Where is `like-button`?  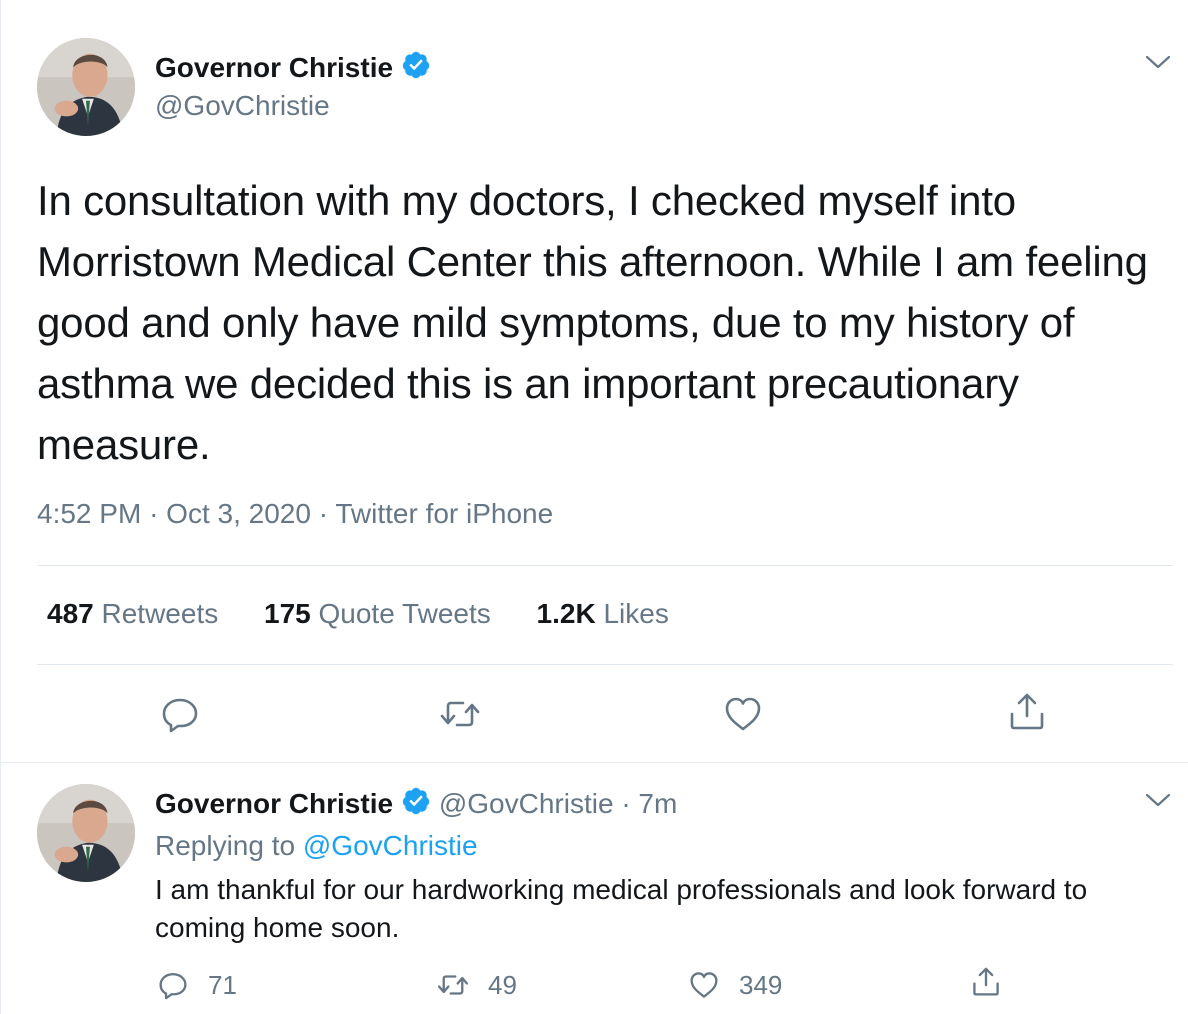 like-button is located at coordinates (743, 714).